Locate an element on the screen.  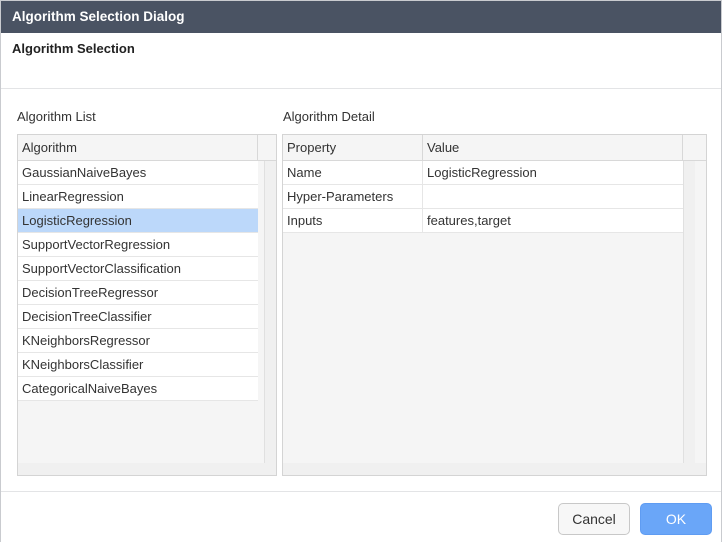
algorithm-name-cell: GaussianNaiveBayes is located at coordinates (84, 172).